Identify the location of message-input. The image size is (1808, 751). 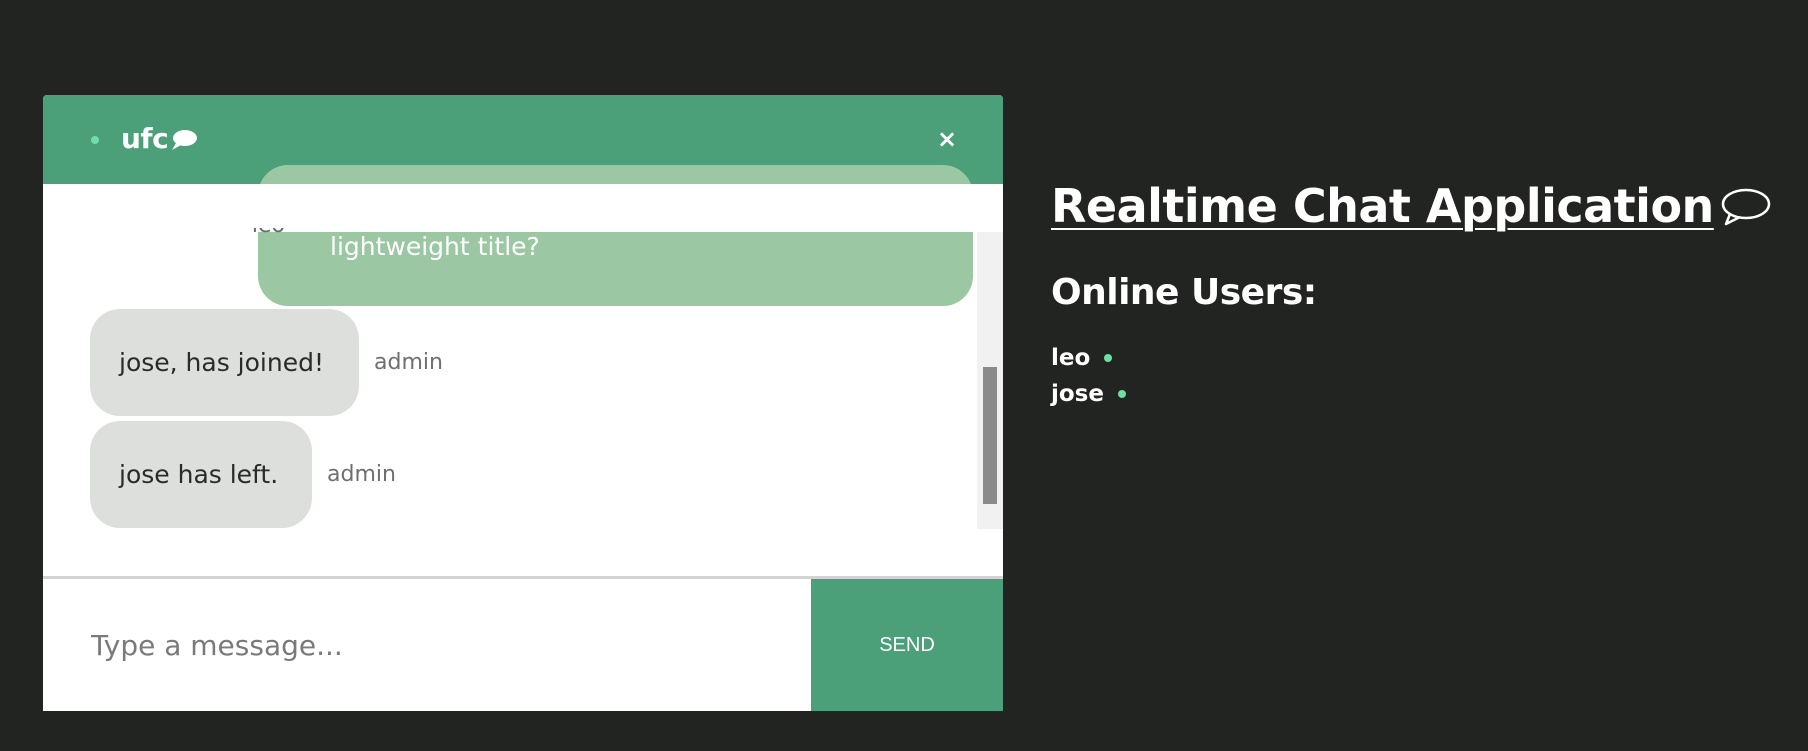
(427, 645).